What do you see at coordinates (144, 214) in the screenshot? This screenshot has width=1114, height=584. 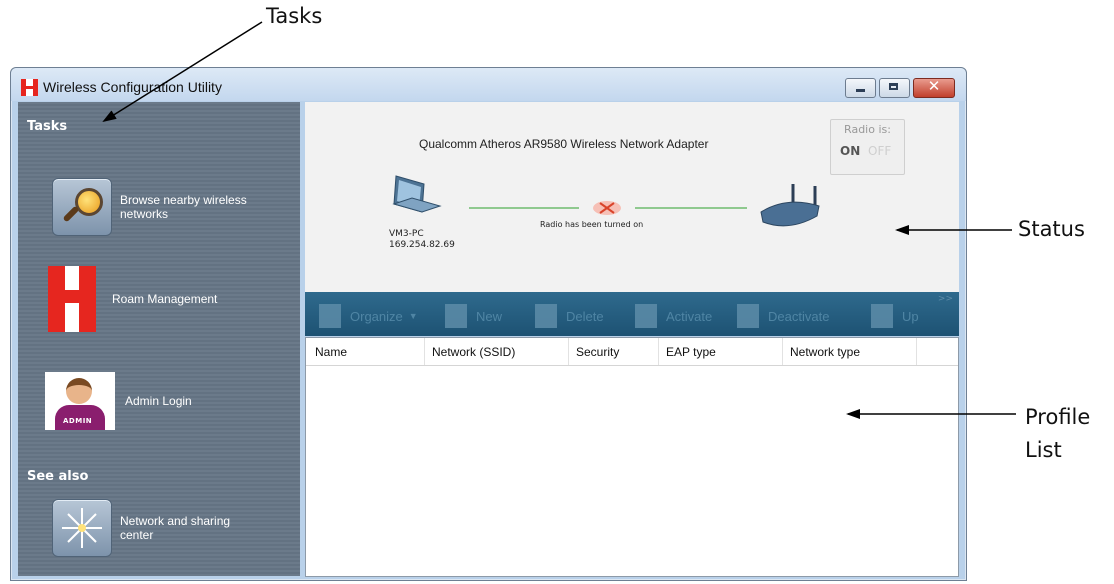 I see `browse-label-line2: networks` at bounding box center [144, 214].